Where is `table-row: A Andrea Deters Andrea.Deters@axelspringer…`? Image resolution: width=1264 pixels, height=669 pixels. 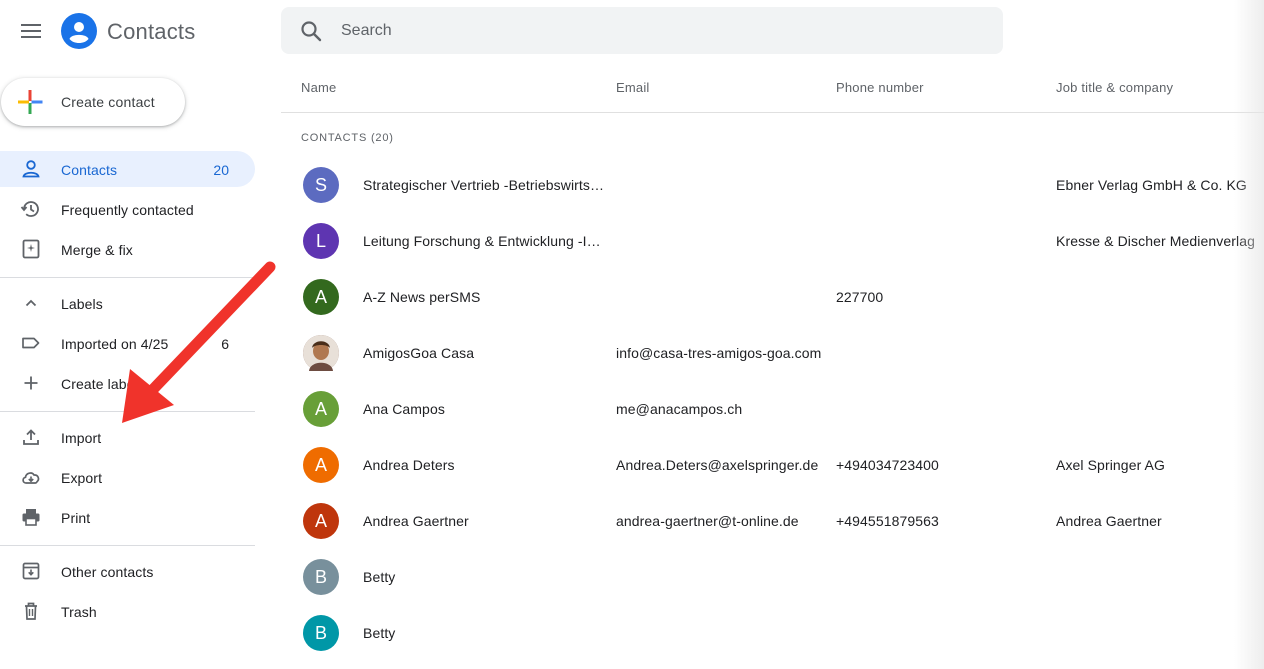
table-row: A Andrea Deters Andrea.Deters@axelspringer… is located at coordinates (772, 465).